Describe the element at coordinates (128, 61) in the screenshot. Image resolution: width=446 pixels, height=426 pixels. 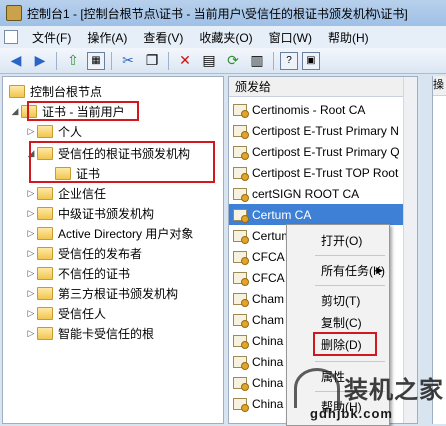
I see `cut-icon: ✂` at that location.